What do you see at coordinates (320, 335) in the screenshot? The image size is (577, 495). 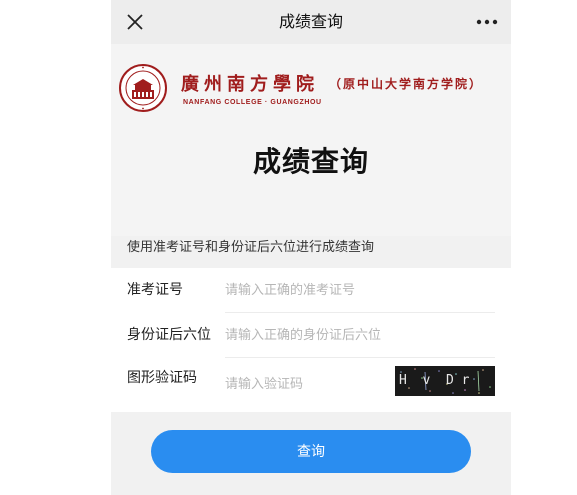 I see `id-last6-input` at bounding box center [320, 335].